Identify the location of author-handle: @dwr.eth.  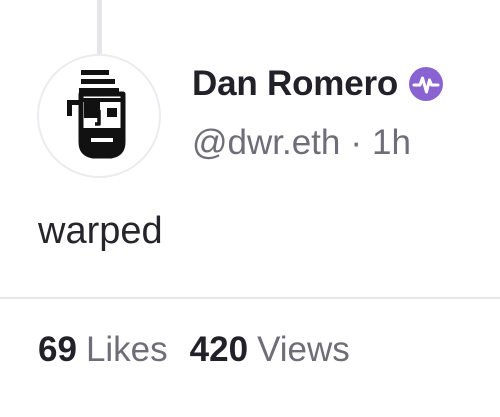
(266, 143).